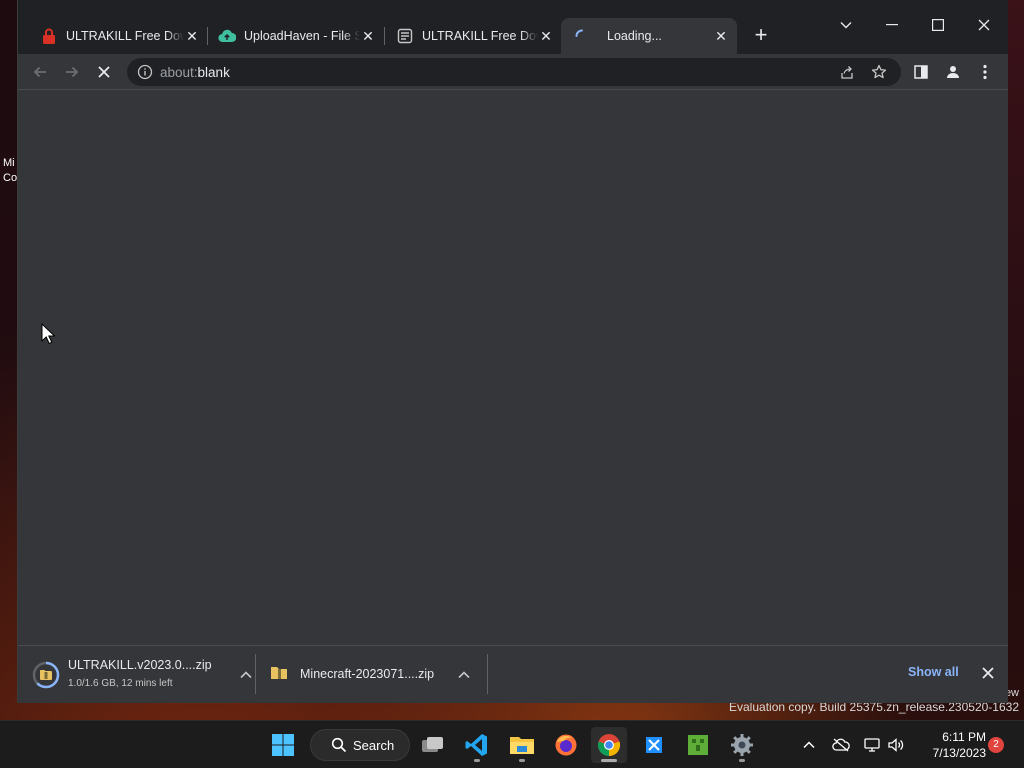 This screenshot has height=768, width=1024. Describe the element at coordinates (921, 72) in the screenshot. I see `side-panel-icon` at that location.